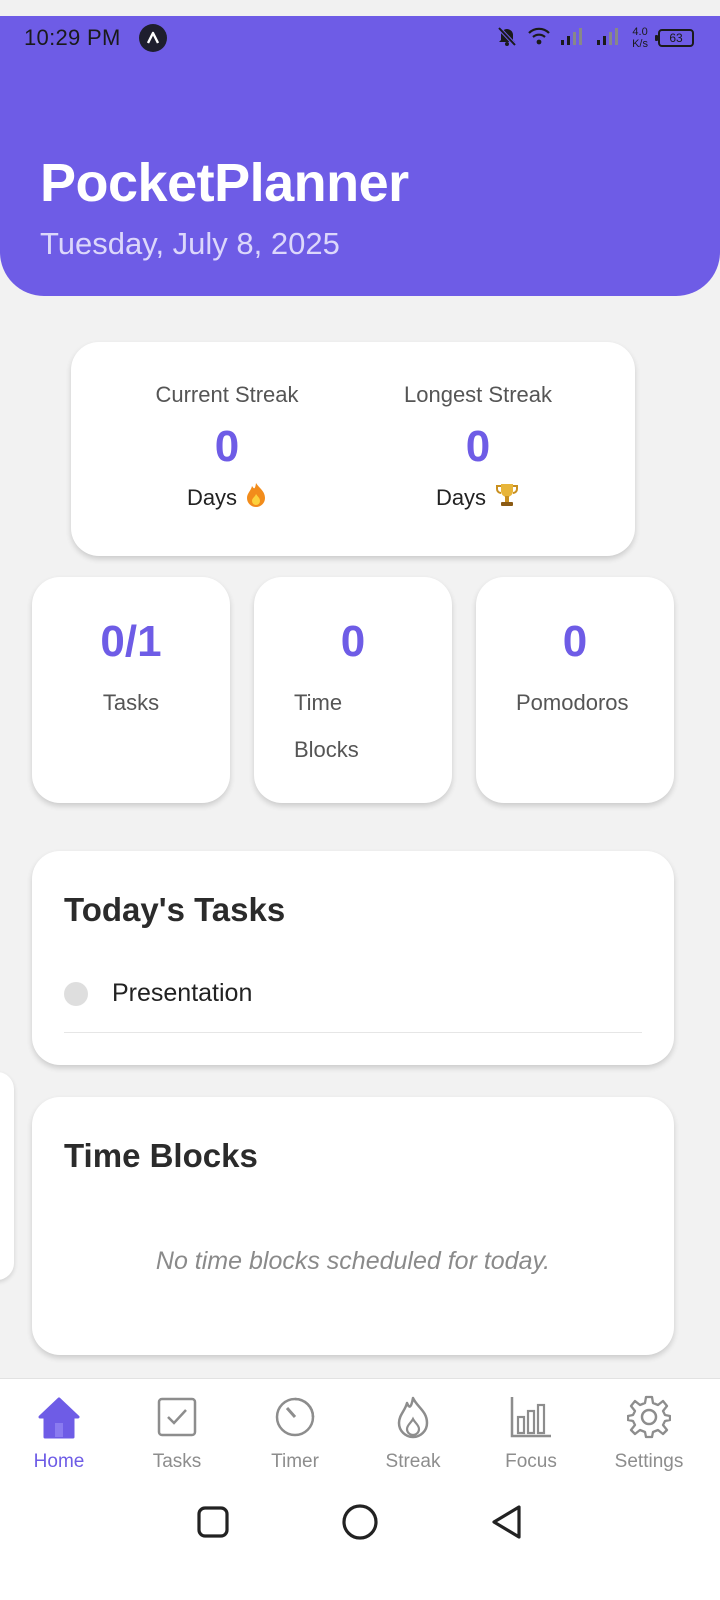  Describe the element at coordinates (131, 702) in the screenshot. I see `stat-tasks-label: Tasks` at that location.